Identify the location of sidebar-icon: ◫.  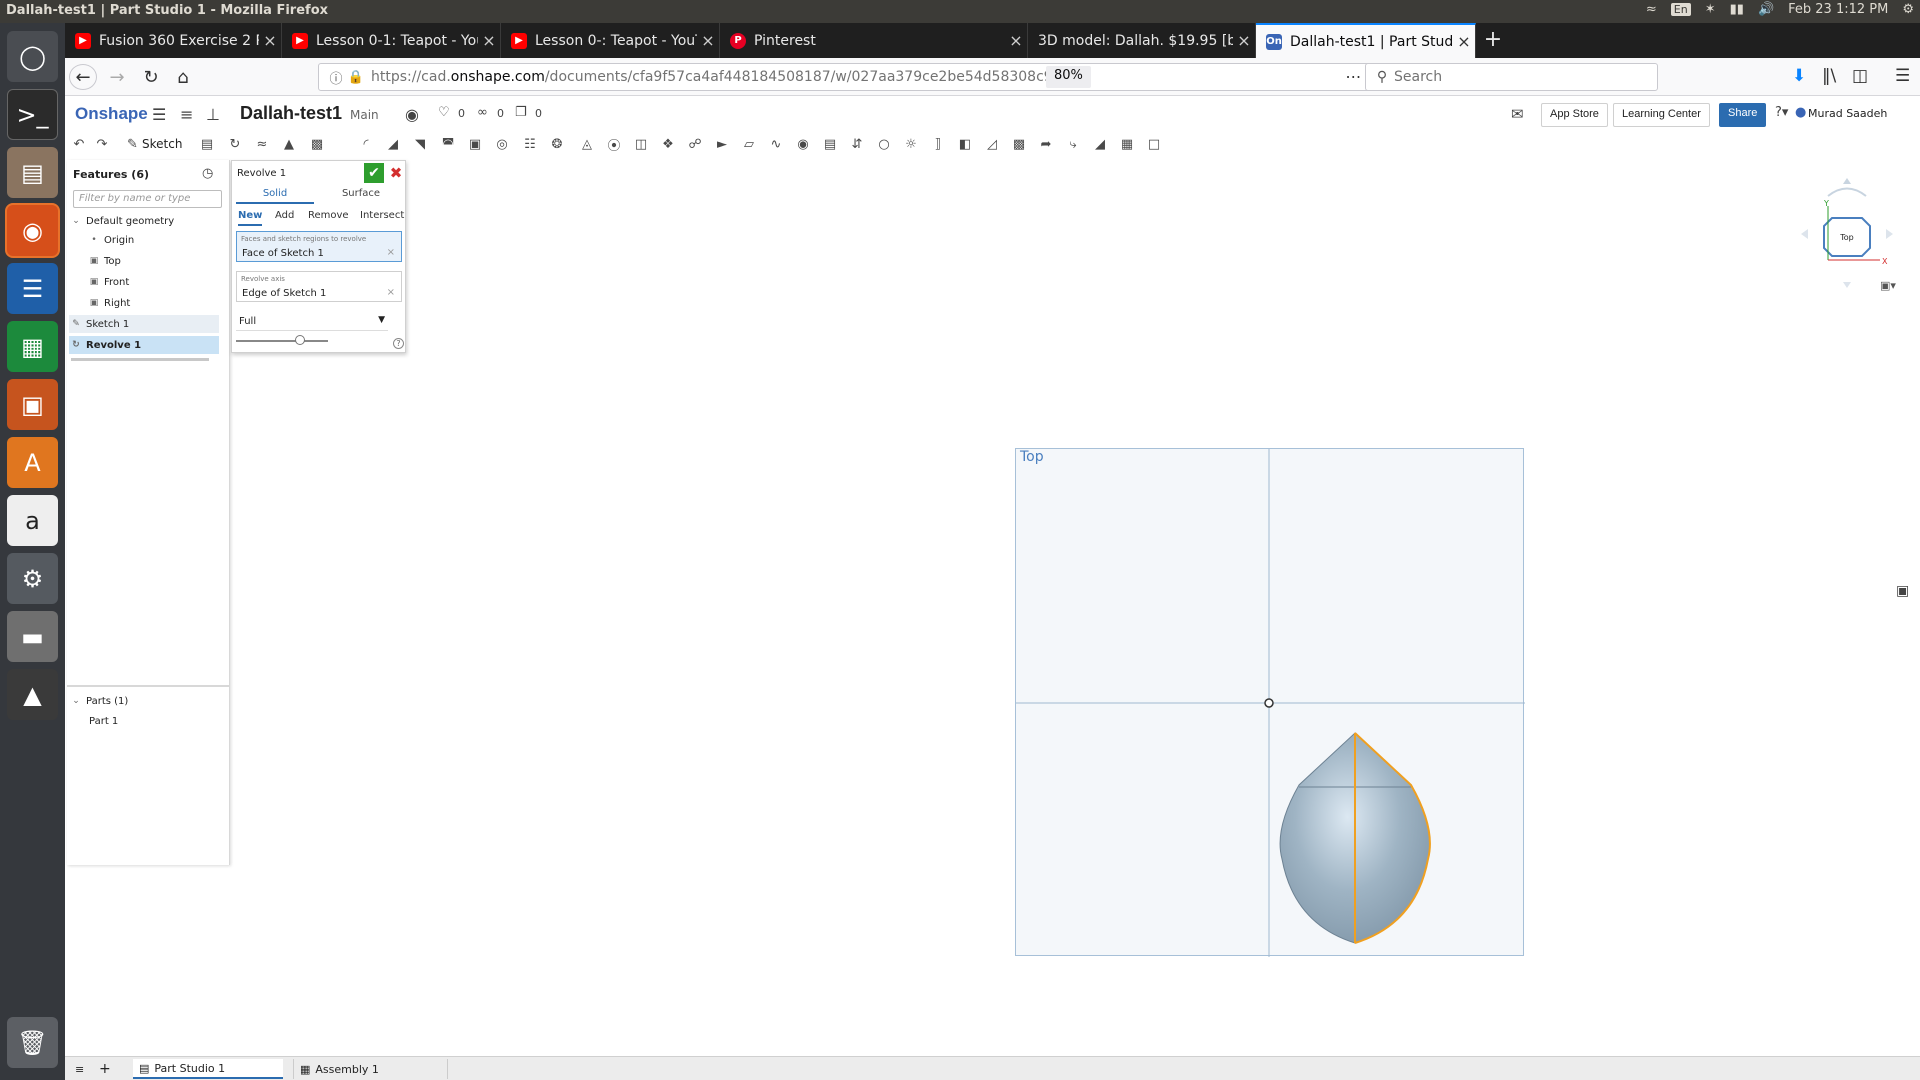
(1860, 76).